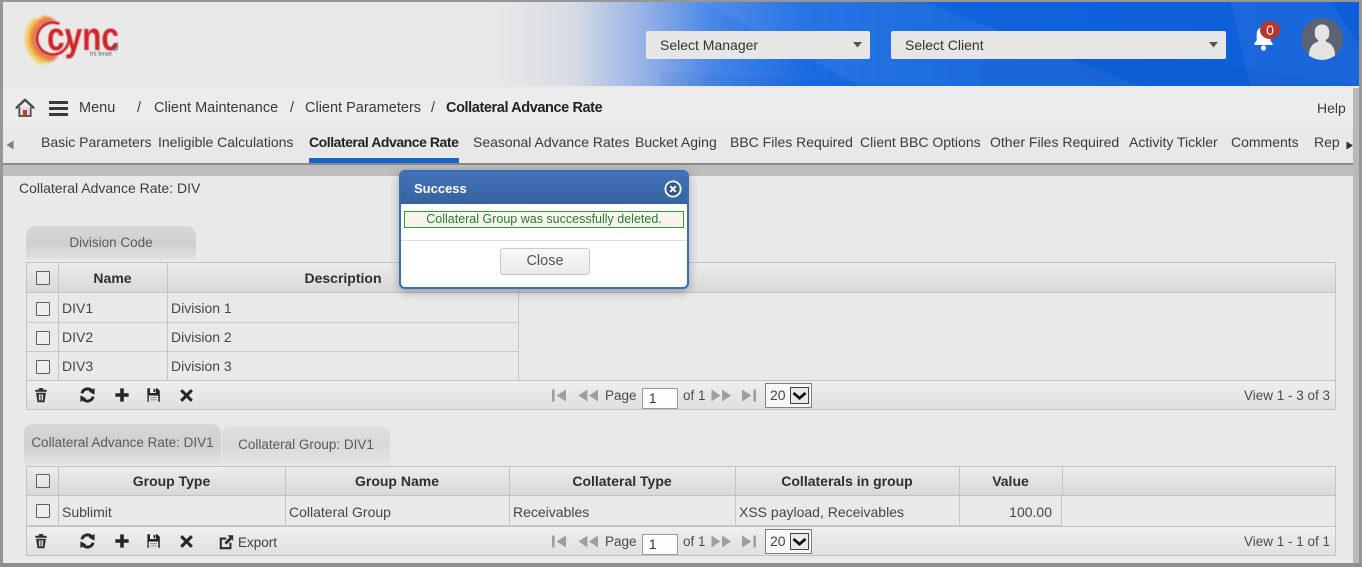 The width and height of the screenshot is (1362, 567). Describe the element at coordinates (114, 48) in the screenshot. I see `svg-text: R` at that location.